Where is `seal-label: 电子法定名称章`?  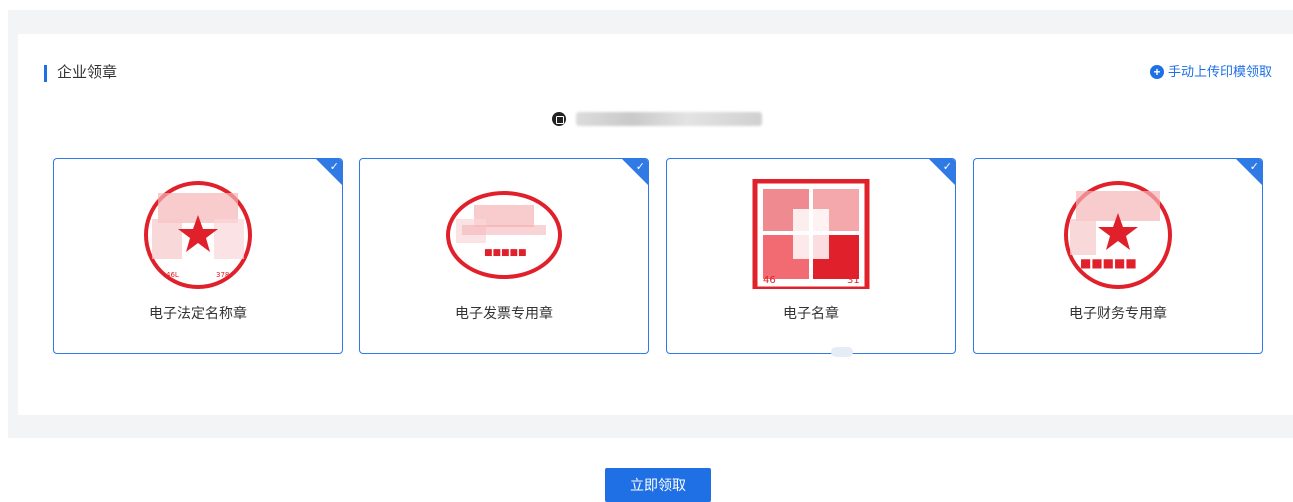
seal-label: 电子法定名称章 is located at coordinates (198, 313).